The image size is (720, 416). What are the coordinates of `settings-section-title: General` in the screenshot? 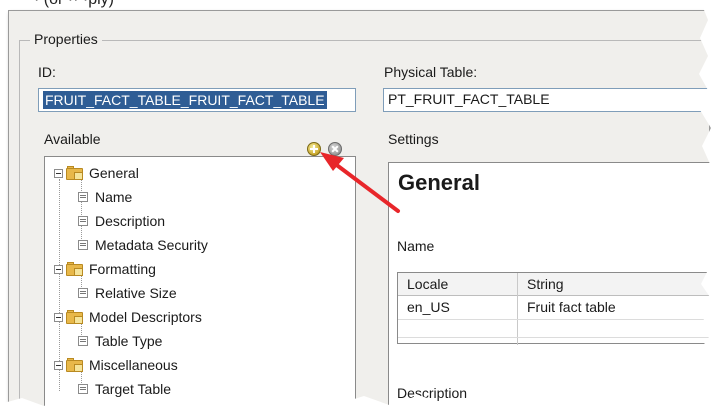 It's located at (439, 182).